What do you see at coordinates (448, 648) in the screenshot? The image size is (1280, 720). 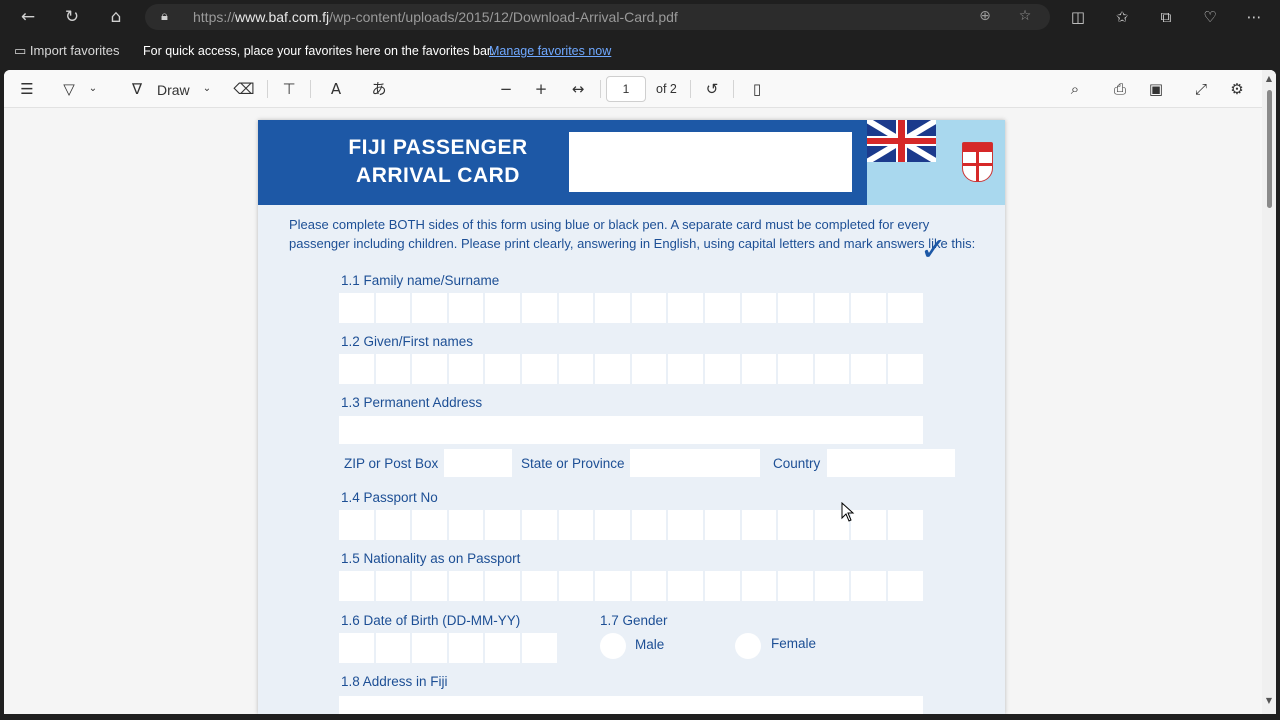 I see `dob-boxes` at bounding box center [448, 648].